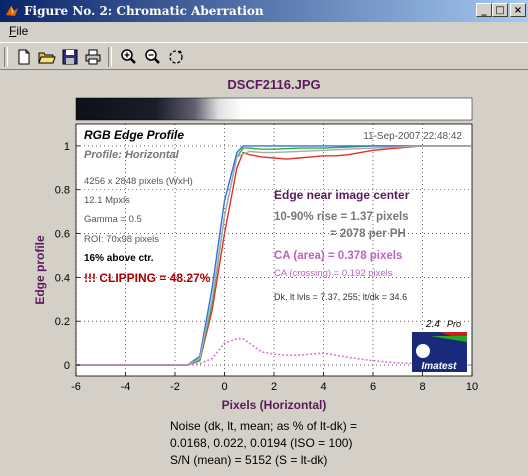 This screenshot has width=528, height=476. What do you see at coordinates (147, 278) in the screenshot?
I see `clipping-warning: !!! CLIPPING = 48.27%` at bounding box center [147, 278].